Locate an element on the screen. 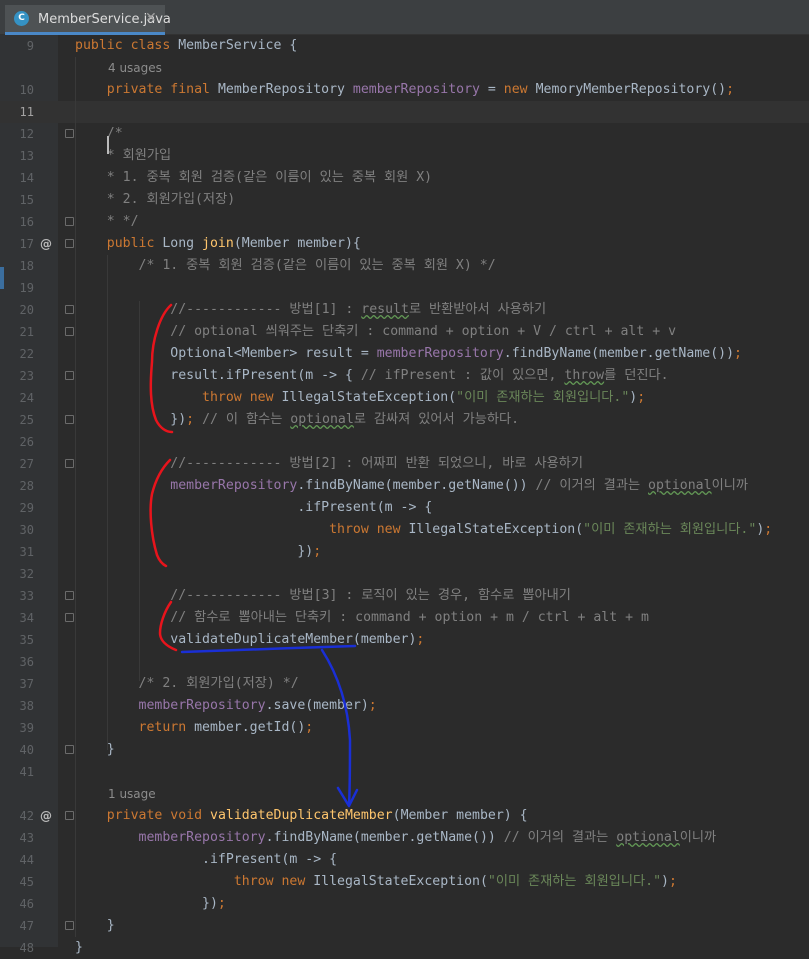  code-token: ; is located at coordinates (730, 89).